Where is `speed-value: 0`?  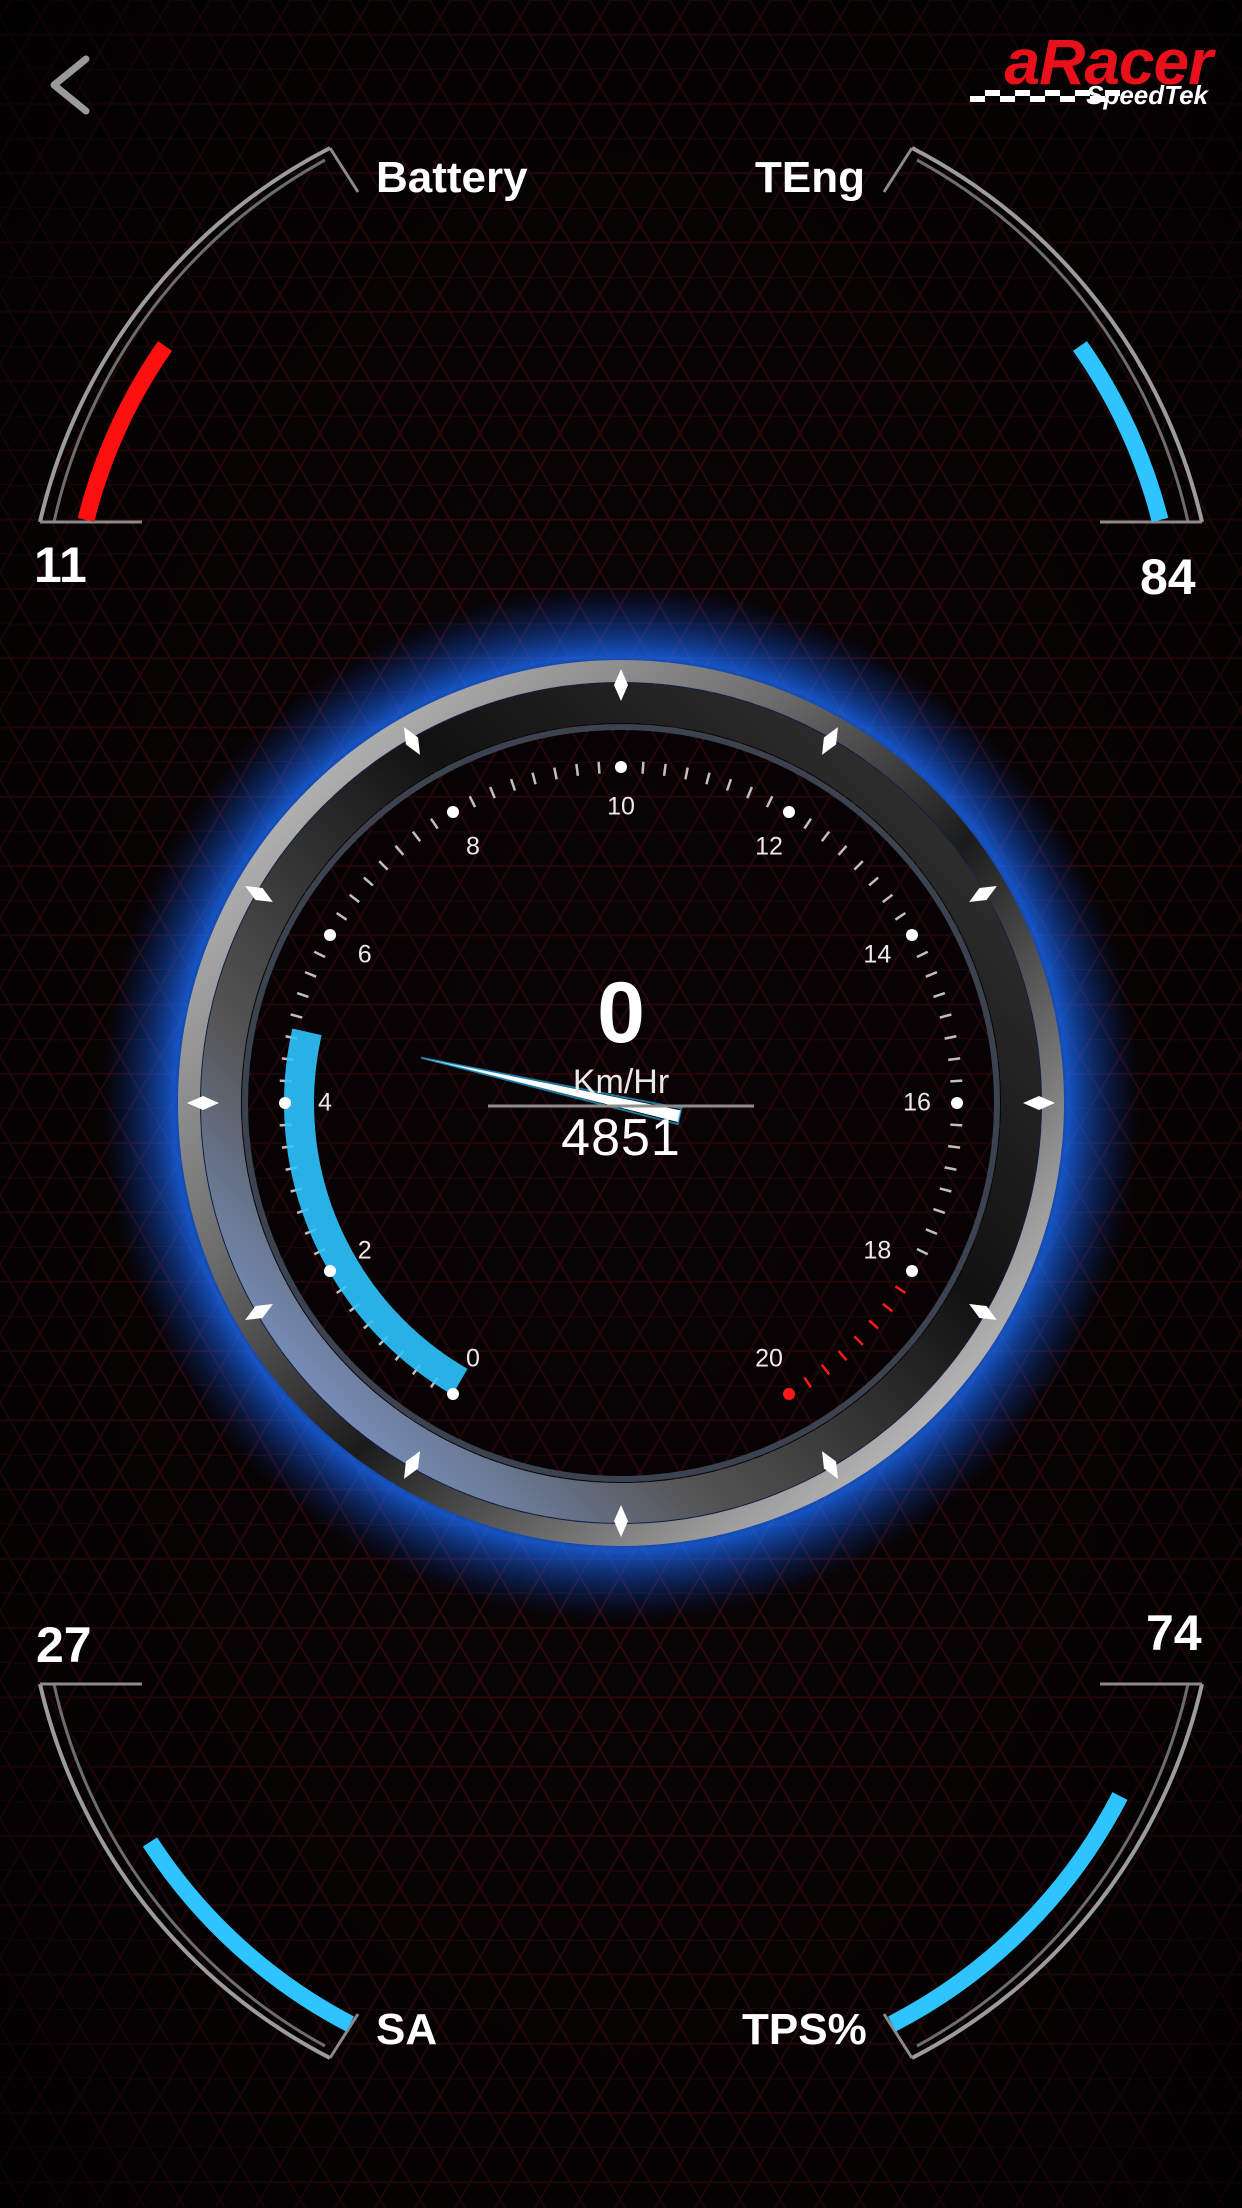
speed-value: 0 is located at coordinates (621, 1013).